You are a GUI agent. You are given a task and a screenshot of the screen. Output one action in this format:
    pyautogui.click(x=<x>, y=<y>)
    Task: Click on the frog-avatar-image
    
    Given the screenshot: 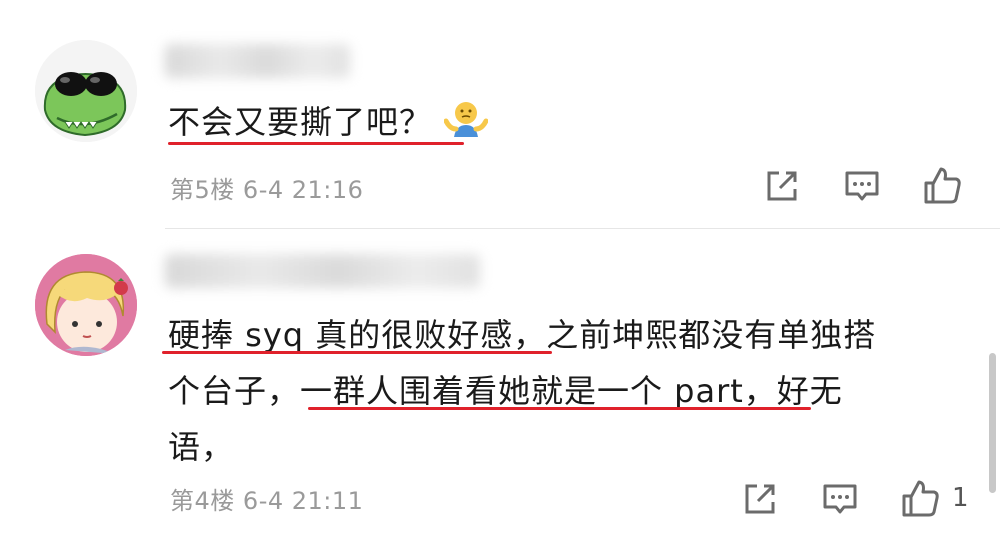 What is the action you would take?
    pyautogui.click(x=86, y=91)
    